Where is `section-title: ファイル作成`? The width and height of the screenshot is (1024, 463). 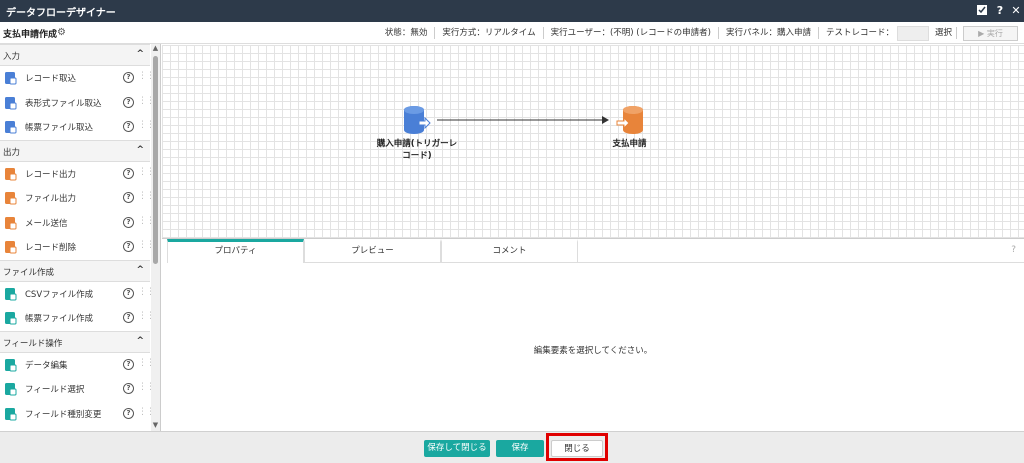
section-title: ファイル作成 is located at coordinates (29, 272).